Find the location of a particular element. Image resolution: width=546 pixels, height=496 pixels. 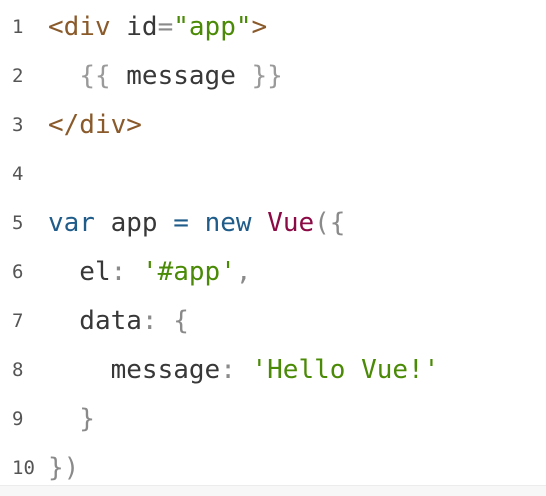

line-number: 1 is located at coordinates (18, 26).